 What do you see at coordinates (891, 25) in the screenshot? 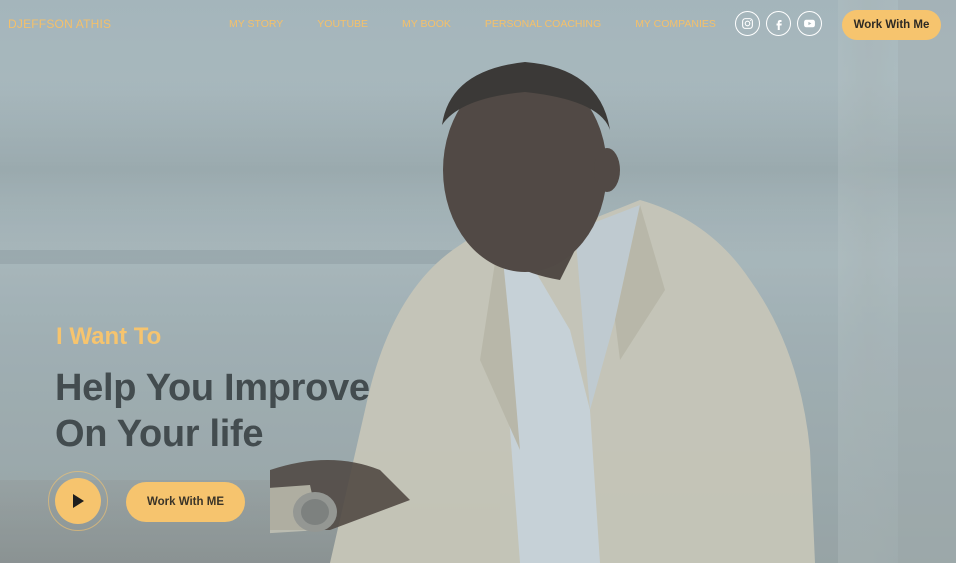
I see `work-with-me-button: Work With Me` at bounding box center [891, 25].